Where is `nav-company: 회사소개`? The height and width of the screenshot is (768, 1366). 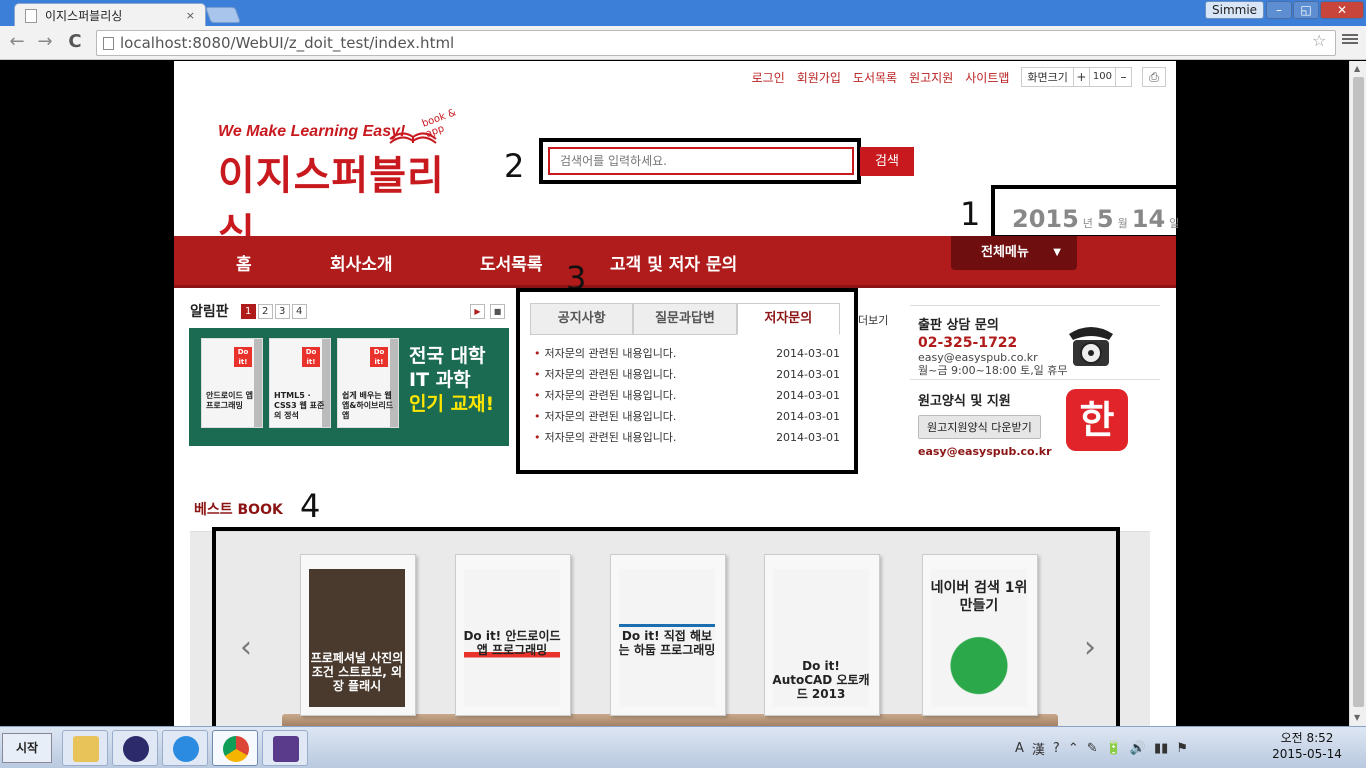 nav-company: 회사소개 is located at coordinates (361, 262).